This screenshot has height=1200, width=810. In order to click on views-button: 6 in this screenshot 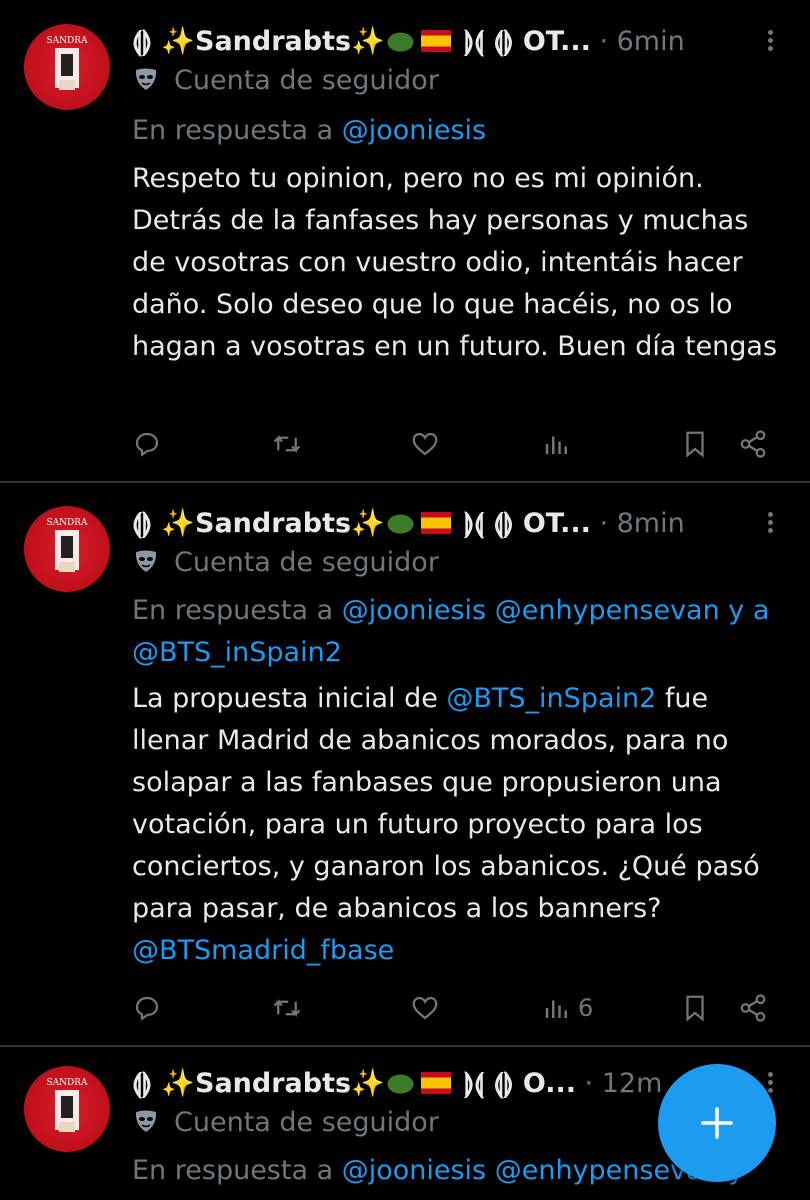, I will do `click(567, 1008)`.